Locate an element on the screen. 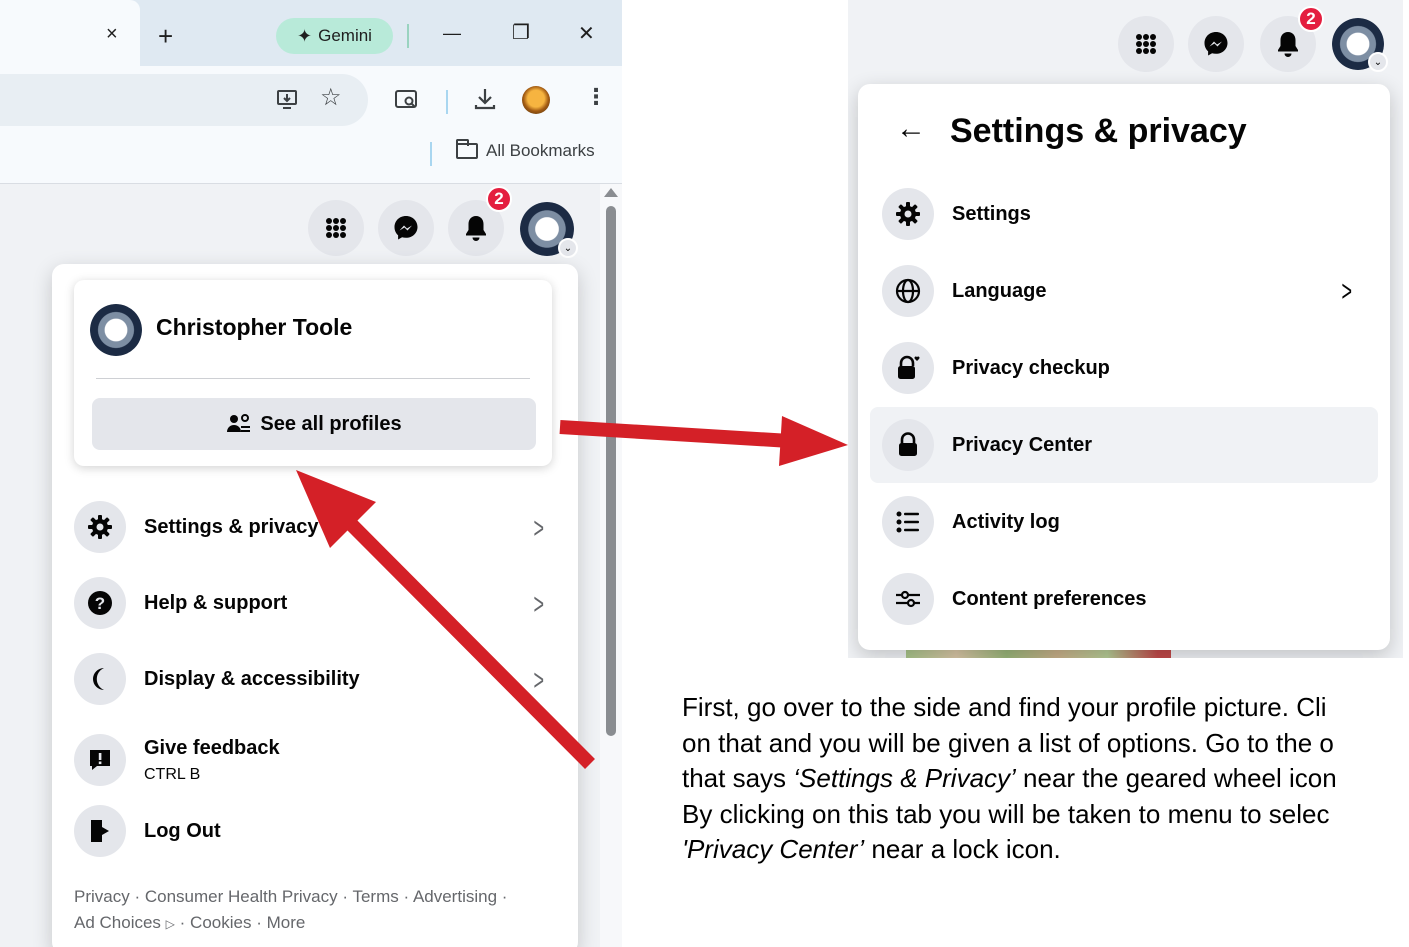 Image resolution: width=1409 pixels, height=947 pixels. tab-close-icon: × is located at coordinates (112, 34).